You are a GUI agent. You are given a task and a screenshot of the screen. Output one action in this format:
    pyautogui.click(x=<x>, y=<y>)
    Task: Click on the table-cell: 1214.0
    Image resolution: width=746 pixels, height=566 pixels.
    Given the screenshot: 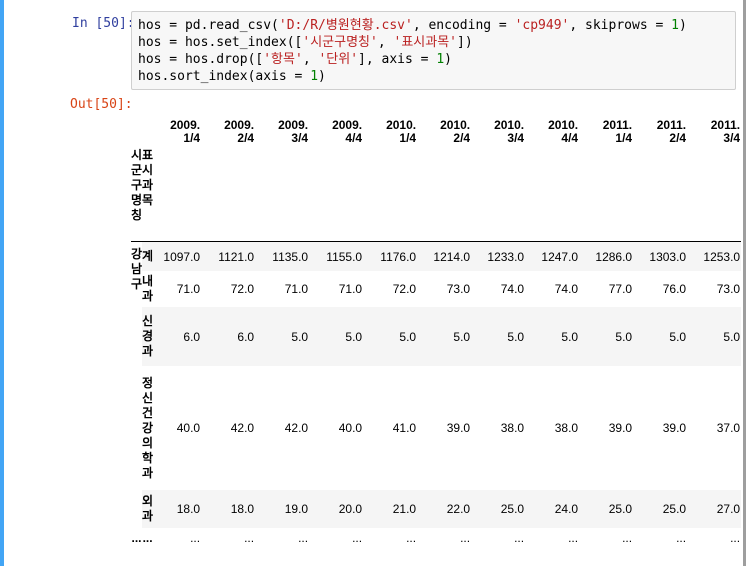 What is the action you would take?
    pyautogui.click(x=449, y=256)
    